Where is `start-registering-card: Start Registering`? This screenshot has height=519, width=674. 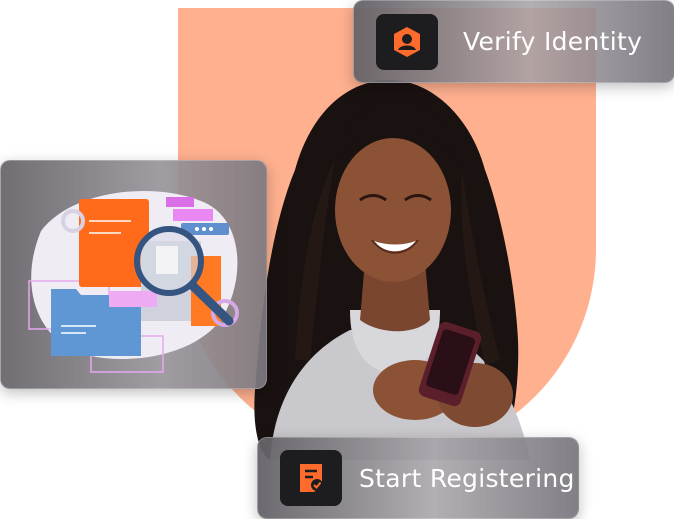
start-registering-card: Start Registering is located at coordinates (418, 478).